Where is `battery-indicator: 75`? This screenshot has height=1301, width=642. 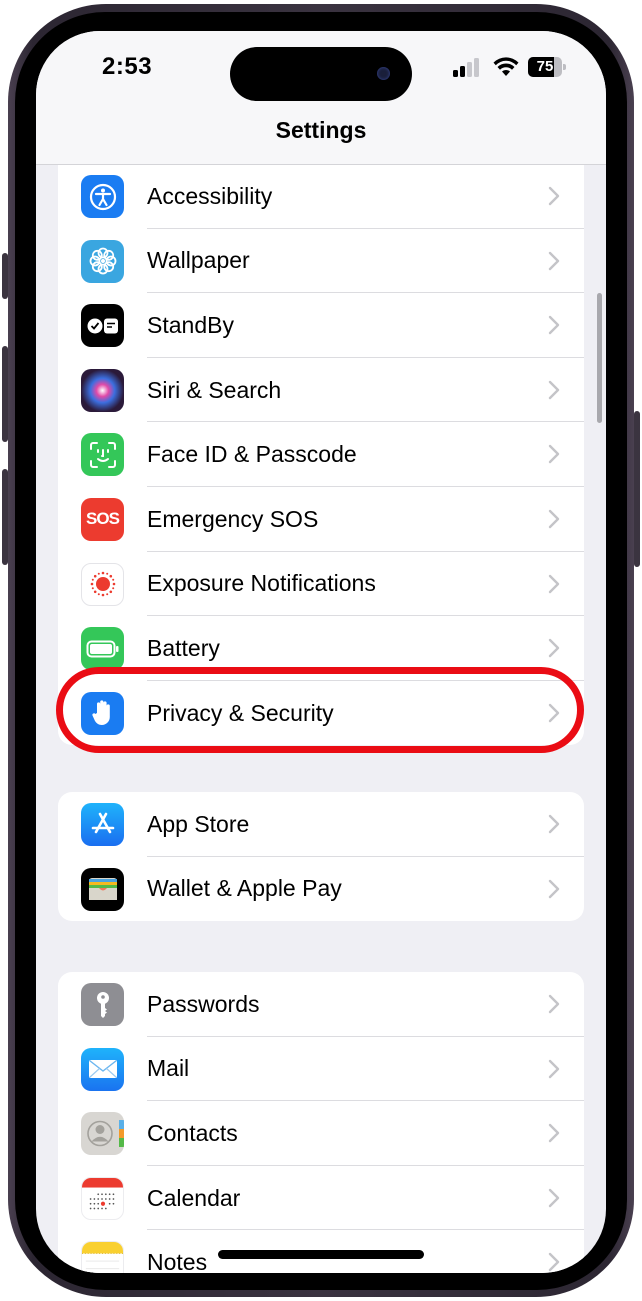
battery-indicator: 75 is located at coordinates (547, 67).